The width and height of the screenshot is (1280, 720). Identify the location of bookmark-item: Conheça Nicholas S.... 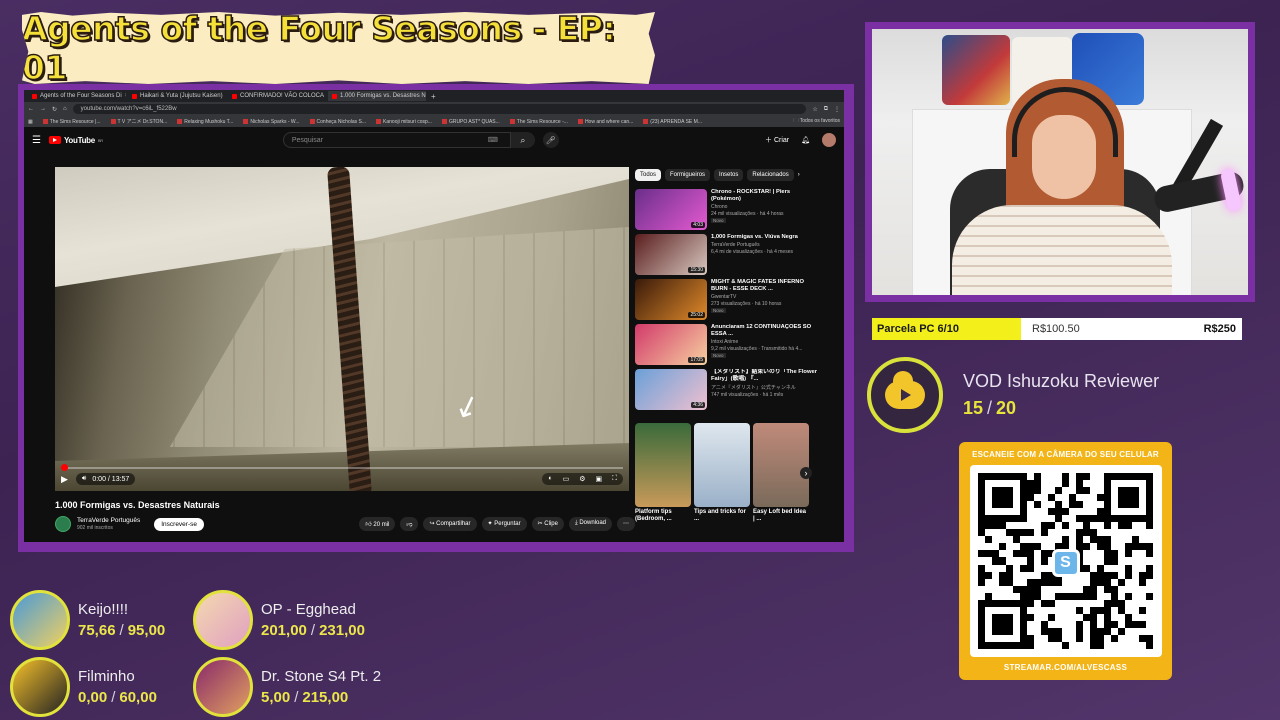
(337, 122).